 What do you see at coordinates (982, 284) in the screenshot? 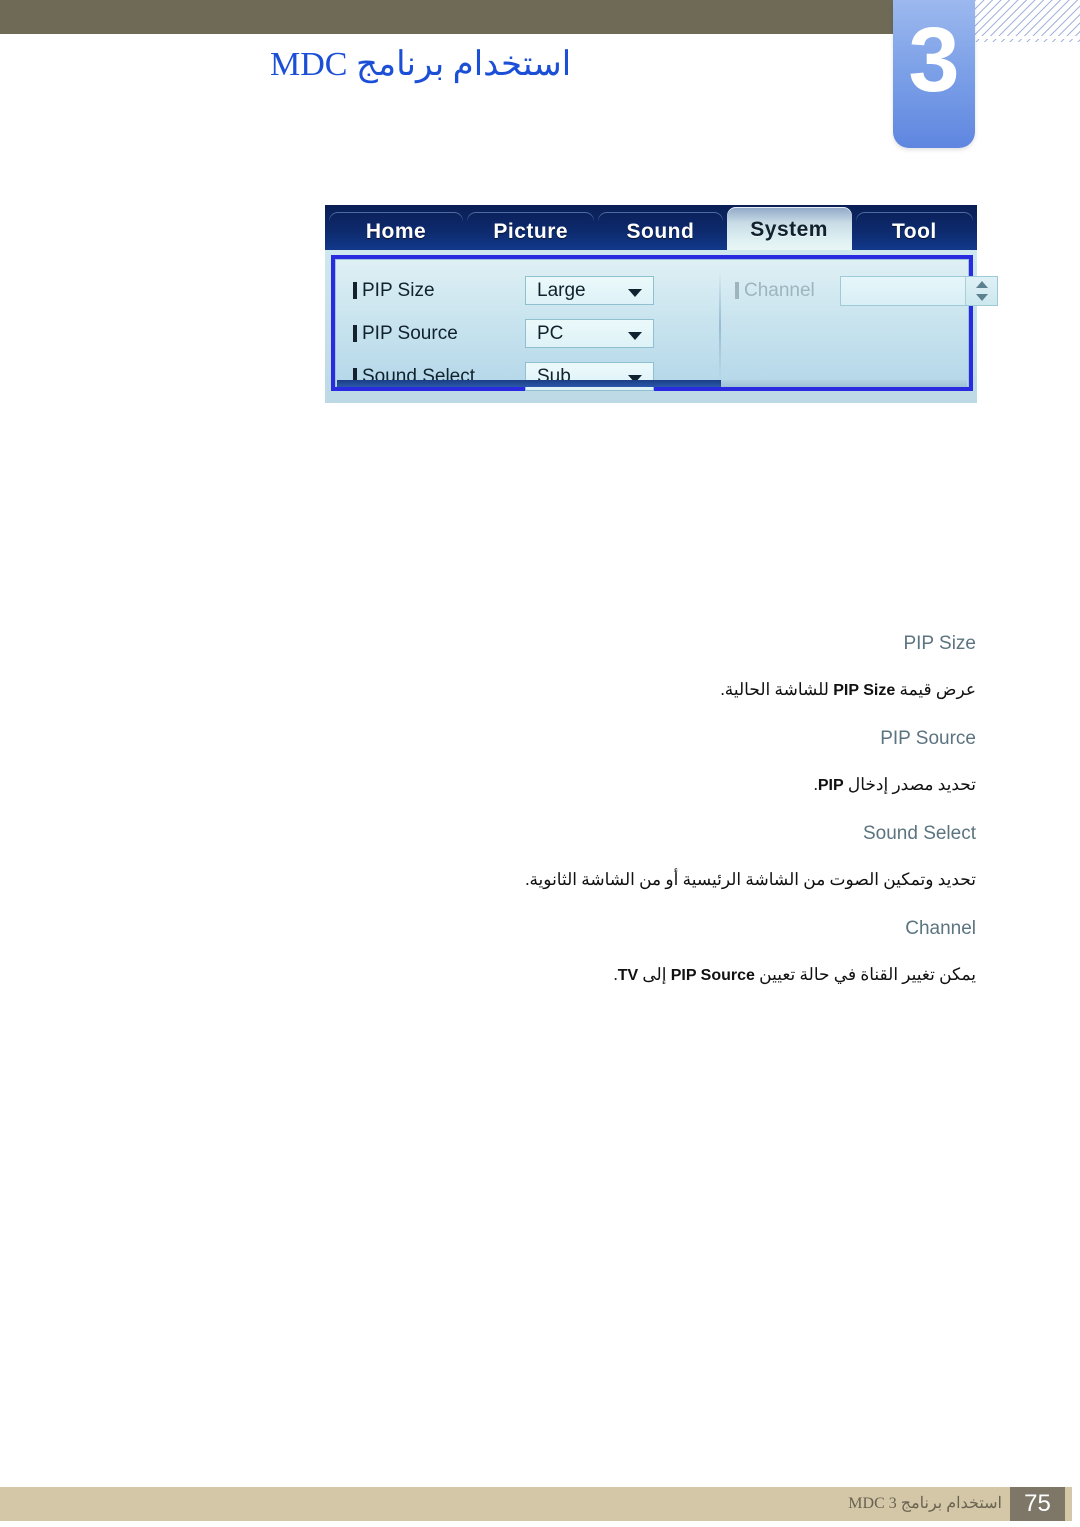
I see `spinner-up-icon` at bounding box center [982, 284].